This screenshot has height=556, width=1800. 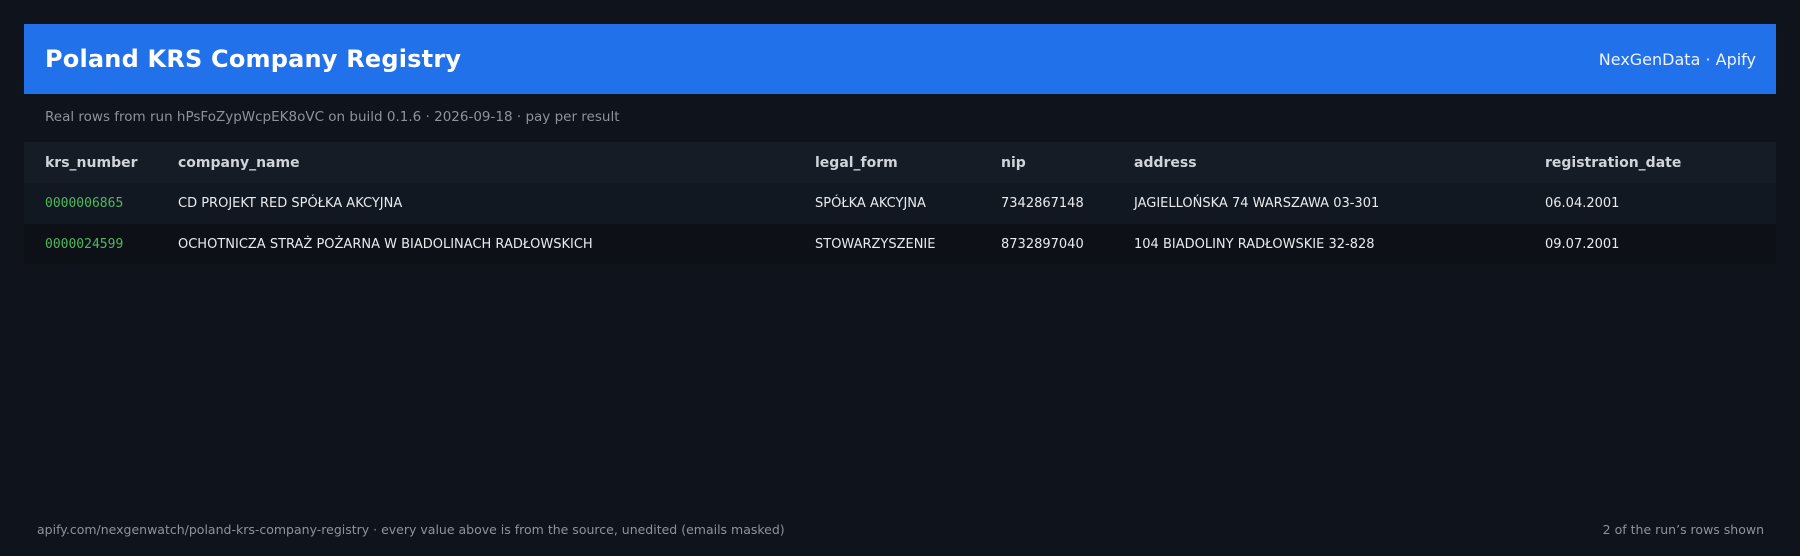 What do you see at coordinates (1677, 59) in the screenshot?
I see `brand-label: NexGenData · Apify` at bounding box center [1677, 59].